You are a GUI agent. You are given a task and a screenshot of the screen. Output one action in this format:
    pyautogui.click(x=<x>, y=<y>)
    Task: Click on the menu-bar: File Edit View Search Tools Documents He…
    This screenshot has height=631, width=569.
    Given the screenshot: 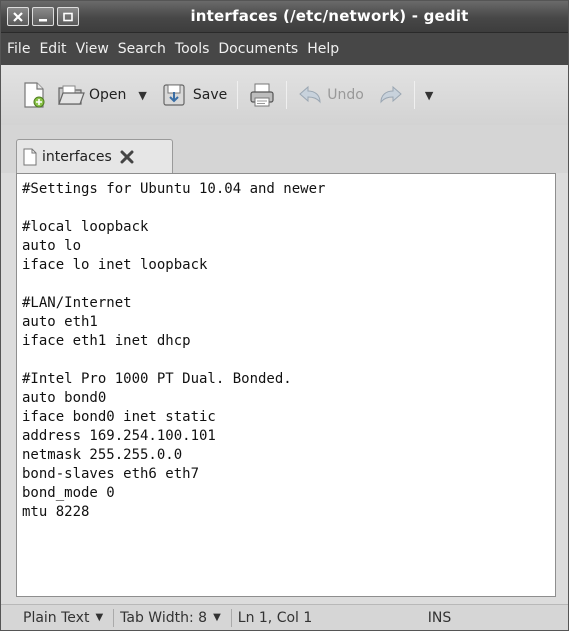 What is the action you would take?
    pyautogui.click(x=284, y=49)
    